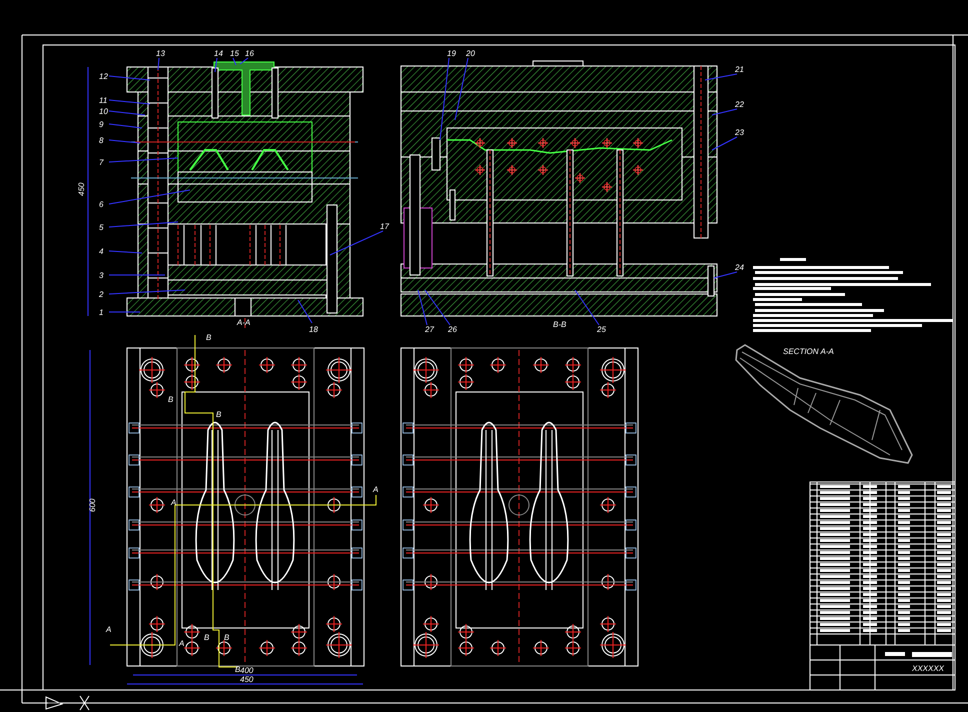  Describe the element at coordinates (928, 668) in the screenshot. I see `drawing-number: XXXXXX` at that location.